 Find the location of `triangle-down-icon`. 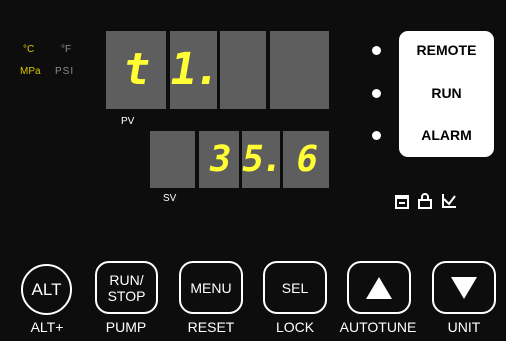

triangle-down-icon is located at coordinates (464, 287).